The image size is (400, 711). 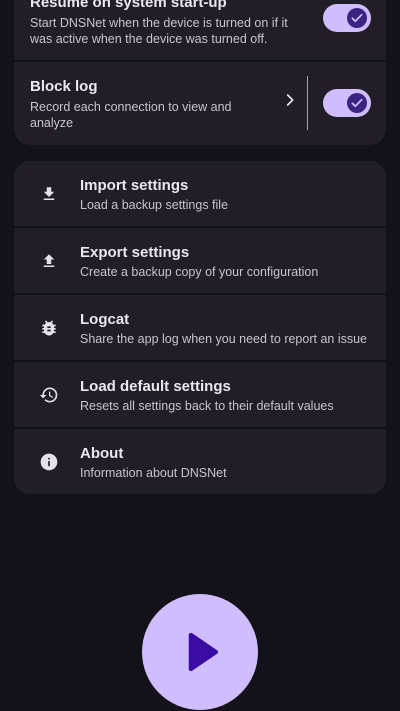 I want to click on block-log-switch, so click(x=347, y=103).